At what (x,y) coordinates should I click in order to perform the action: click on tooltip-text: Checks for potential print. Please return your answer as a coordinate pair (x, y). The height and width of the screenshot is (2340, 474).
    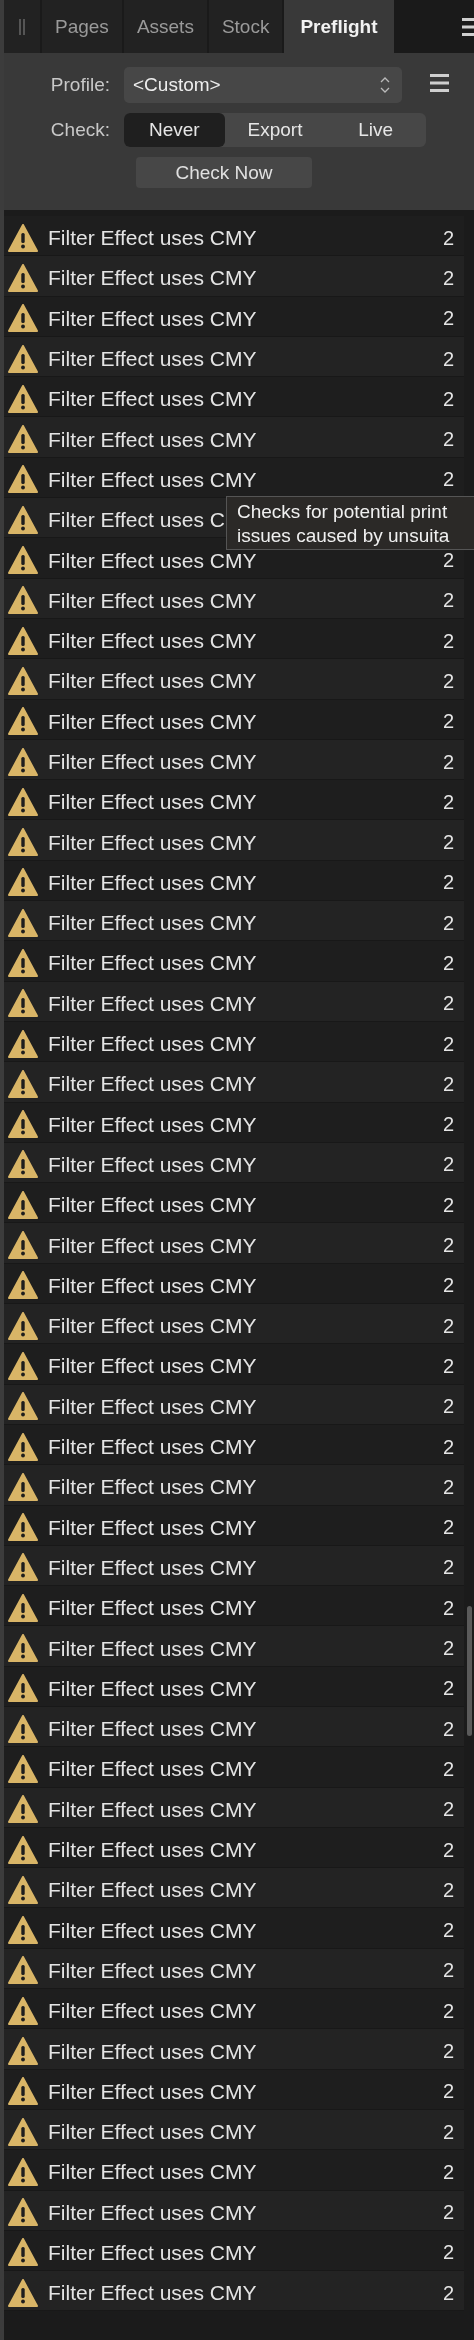
    Looking at the image, I should click on (343, 512).